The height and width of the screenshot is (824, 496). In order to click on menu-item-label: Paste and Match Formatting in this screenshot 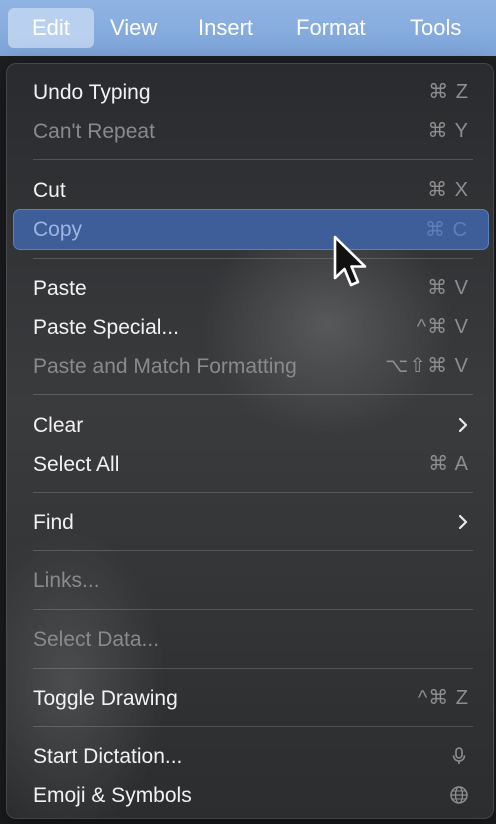, I will do `click(165, 366)`.